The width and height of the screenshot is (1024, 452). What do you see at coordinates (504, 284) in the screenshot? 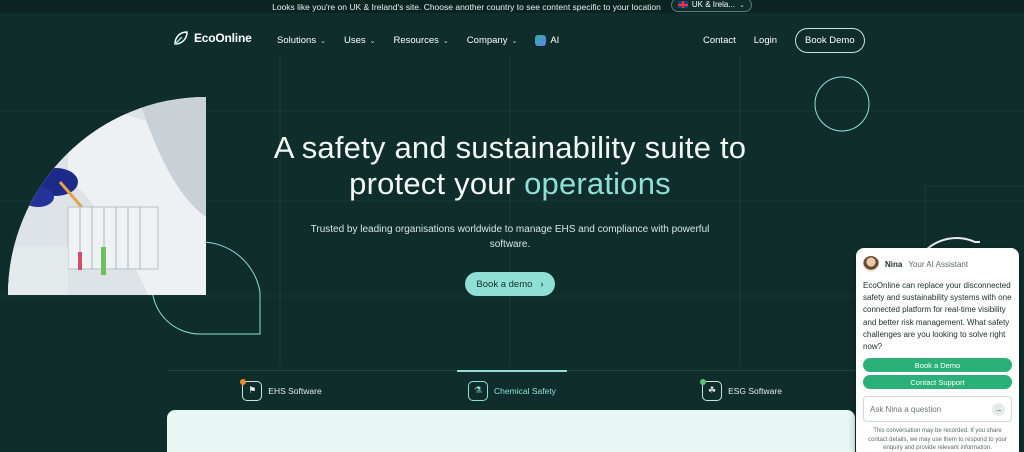
I see `book-a-demo-label: Book a demo` at bounding box center [504, 284].